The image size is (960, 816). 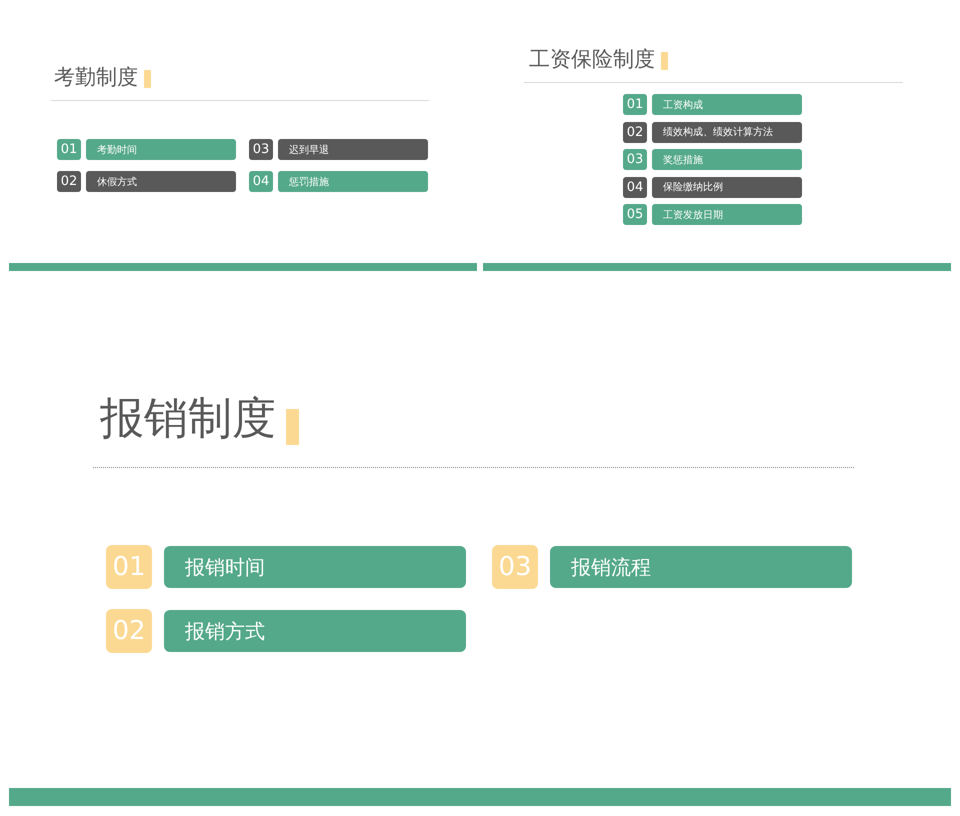 What do you see at coordinates (635, 214) in the screenshot?
I see `number-badge: 05` at bounding box center [635, 214].